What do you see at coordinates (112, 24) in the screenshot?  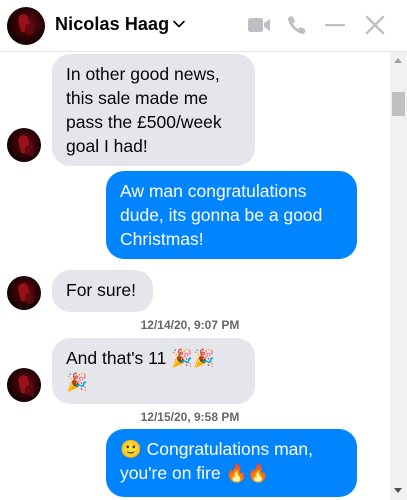 I see `contact-name: Nicolas Haag` at bounding box center [112, 24].